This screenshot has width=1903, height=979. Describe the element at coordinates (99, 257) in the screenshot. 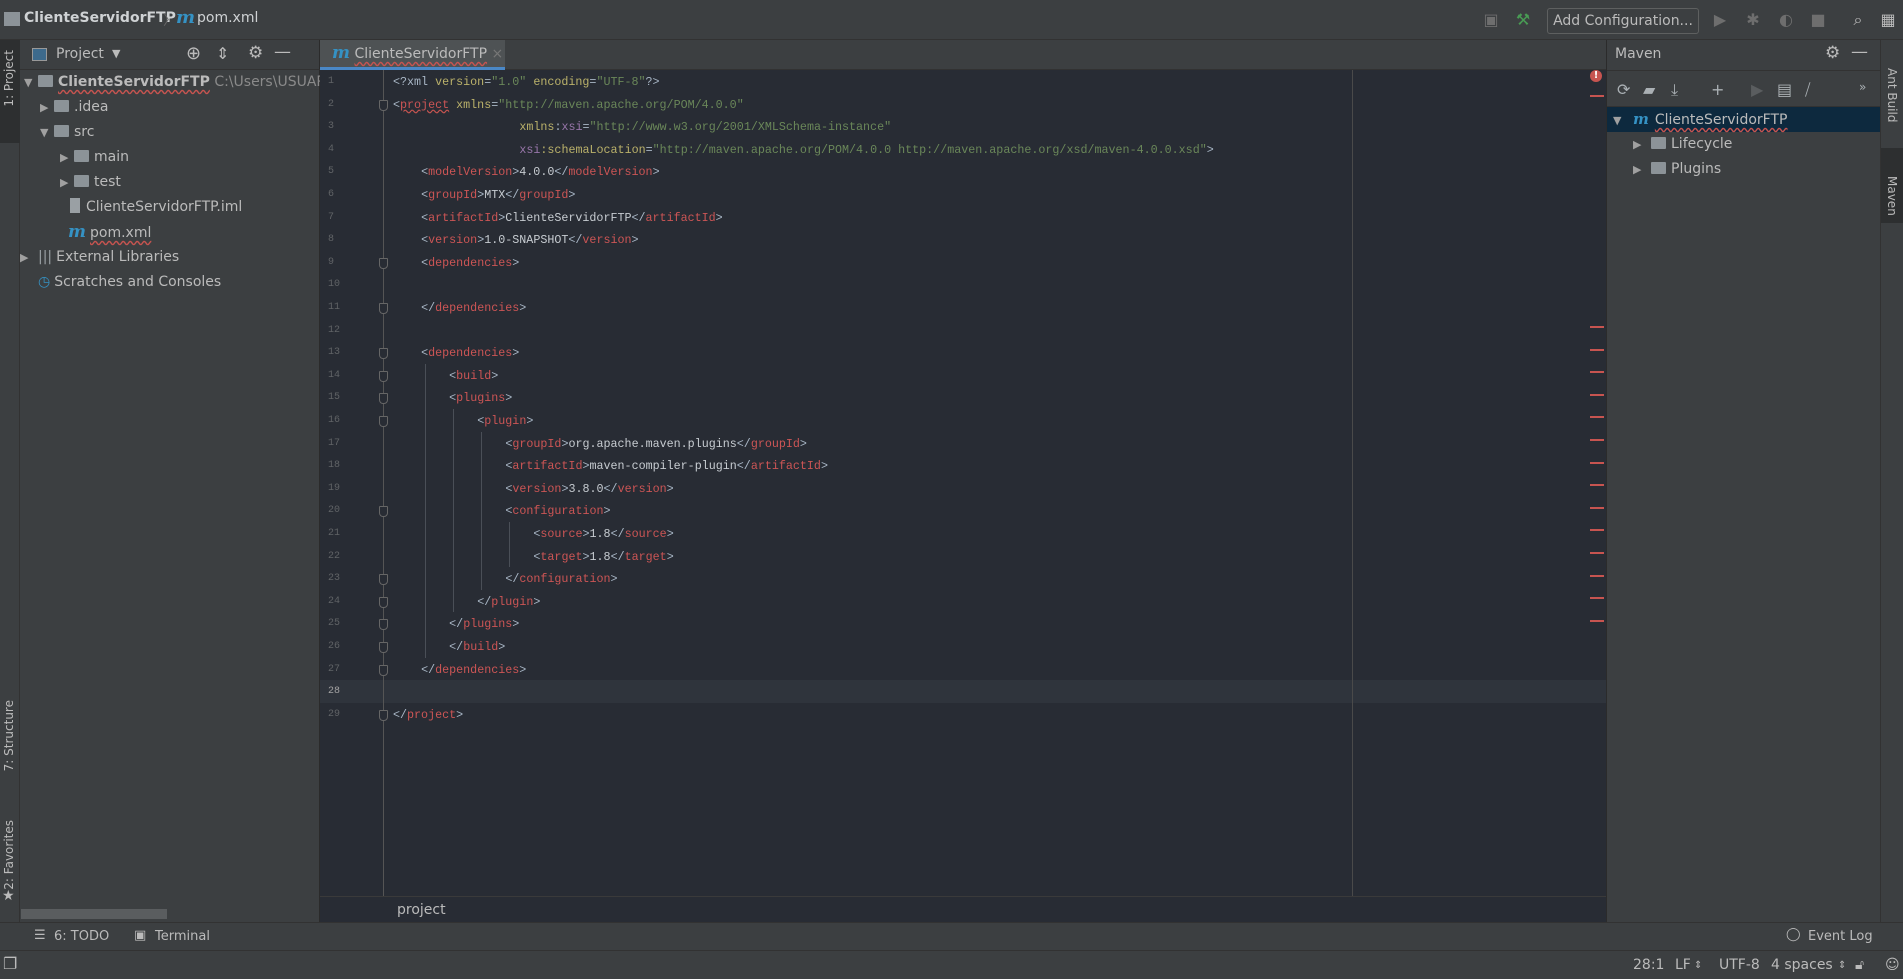

I see `tree-item-external-libraries: ▶ ||| External Libraries` at that location.